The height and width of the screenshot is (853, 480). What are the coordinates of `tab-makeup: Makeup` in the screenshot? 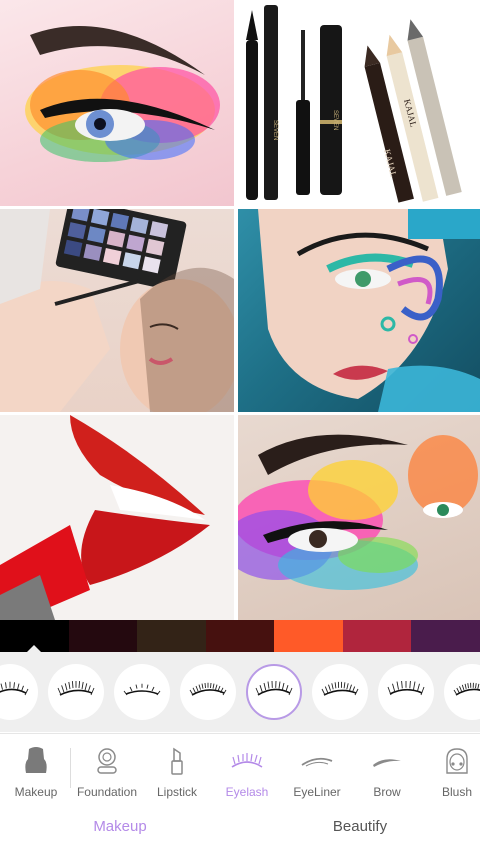 It's located at (120, 829).